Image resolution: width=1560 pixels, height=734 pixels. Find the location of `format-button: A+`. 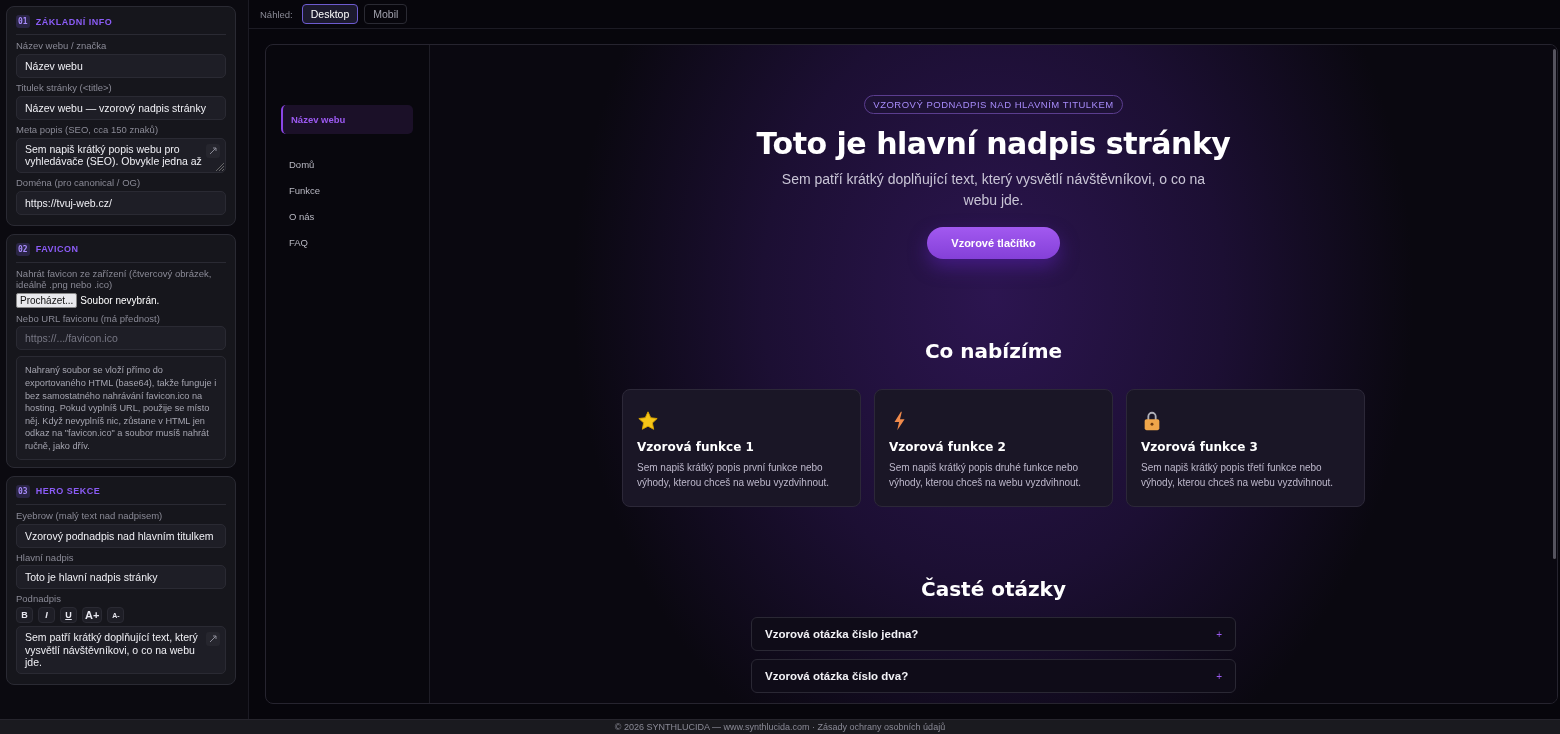

format-button: A+ is located at coordinates (92, 615).